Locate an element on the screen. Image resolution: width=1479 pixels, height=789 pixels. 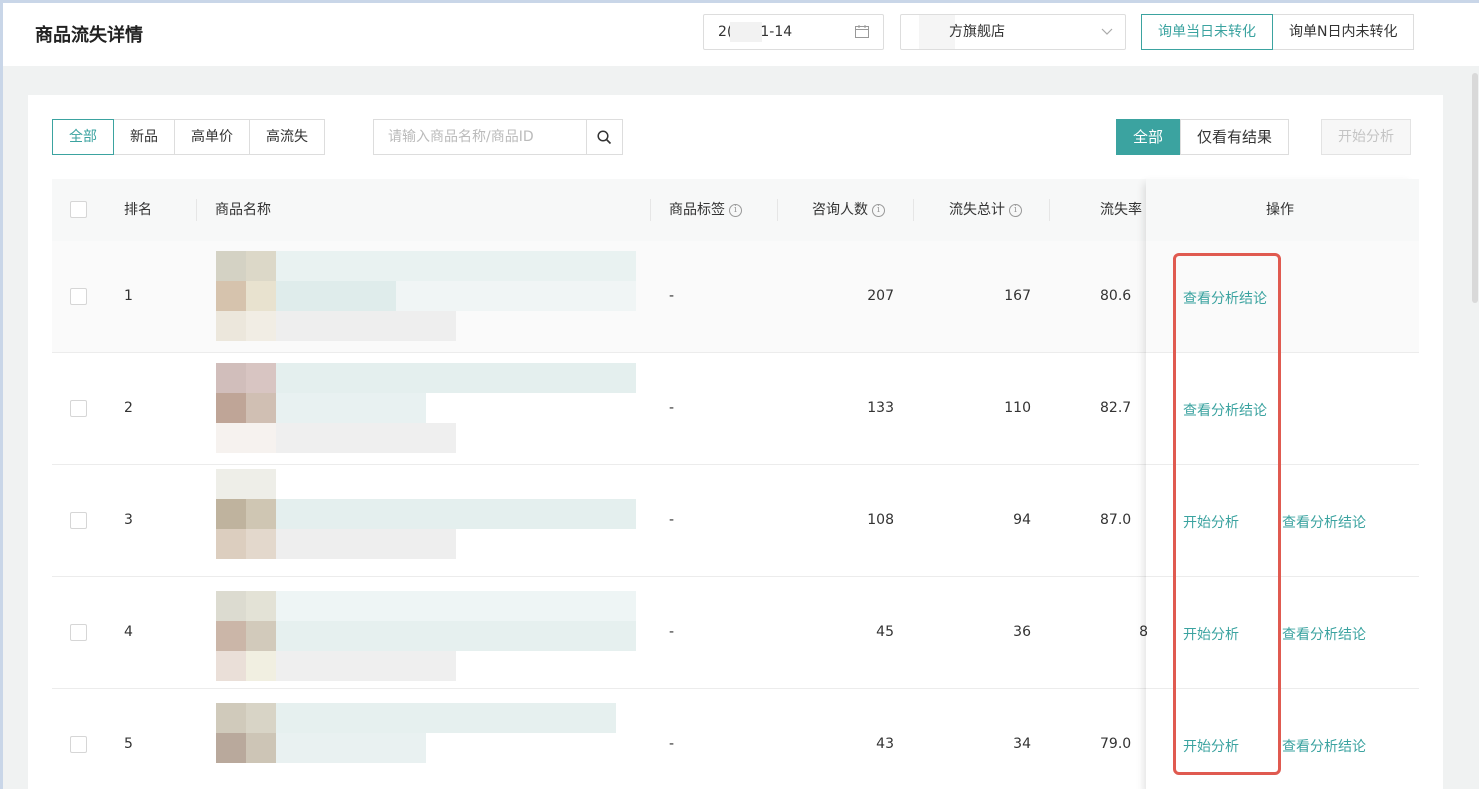
shop-name: 方旗舰店 is located at coordinates (977, 32).